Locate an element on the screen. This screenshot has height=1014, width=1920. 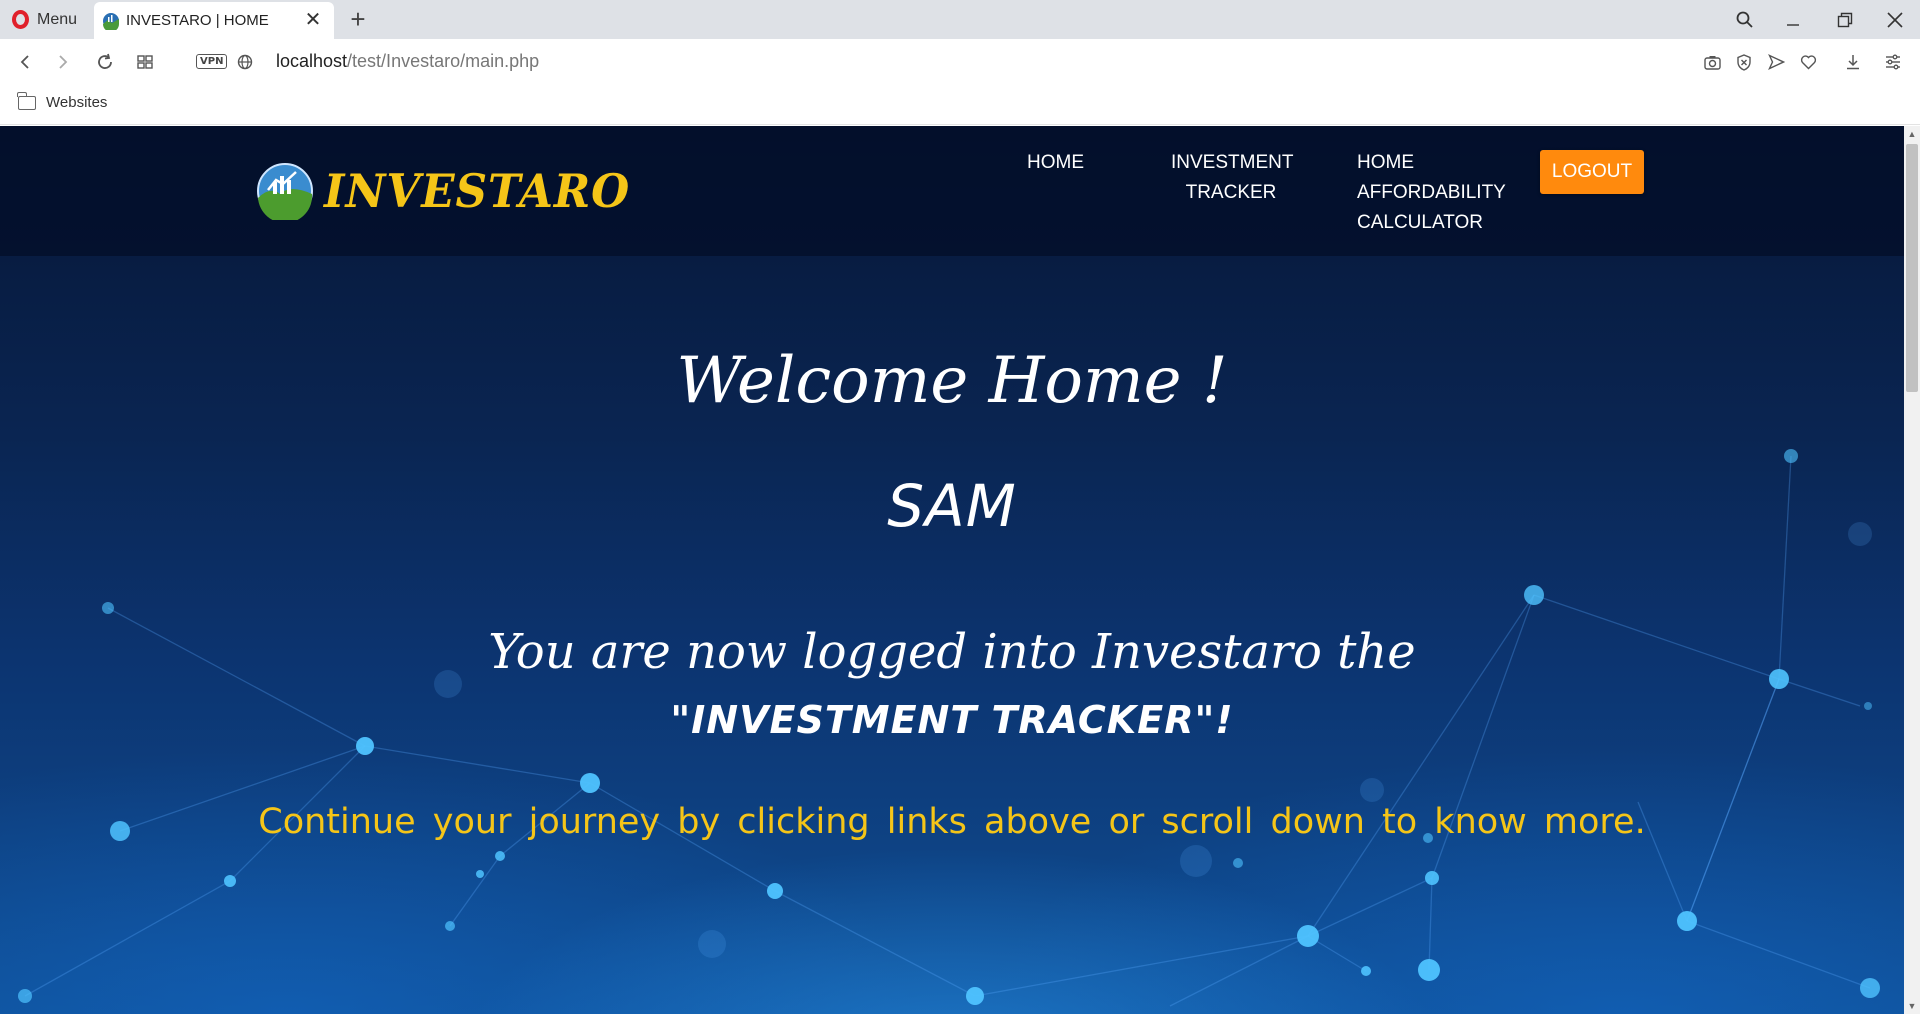
logo-globe-icon is located at coordinates (285, 191).